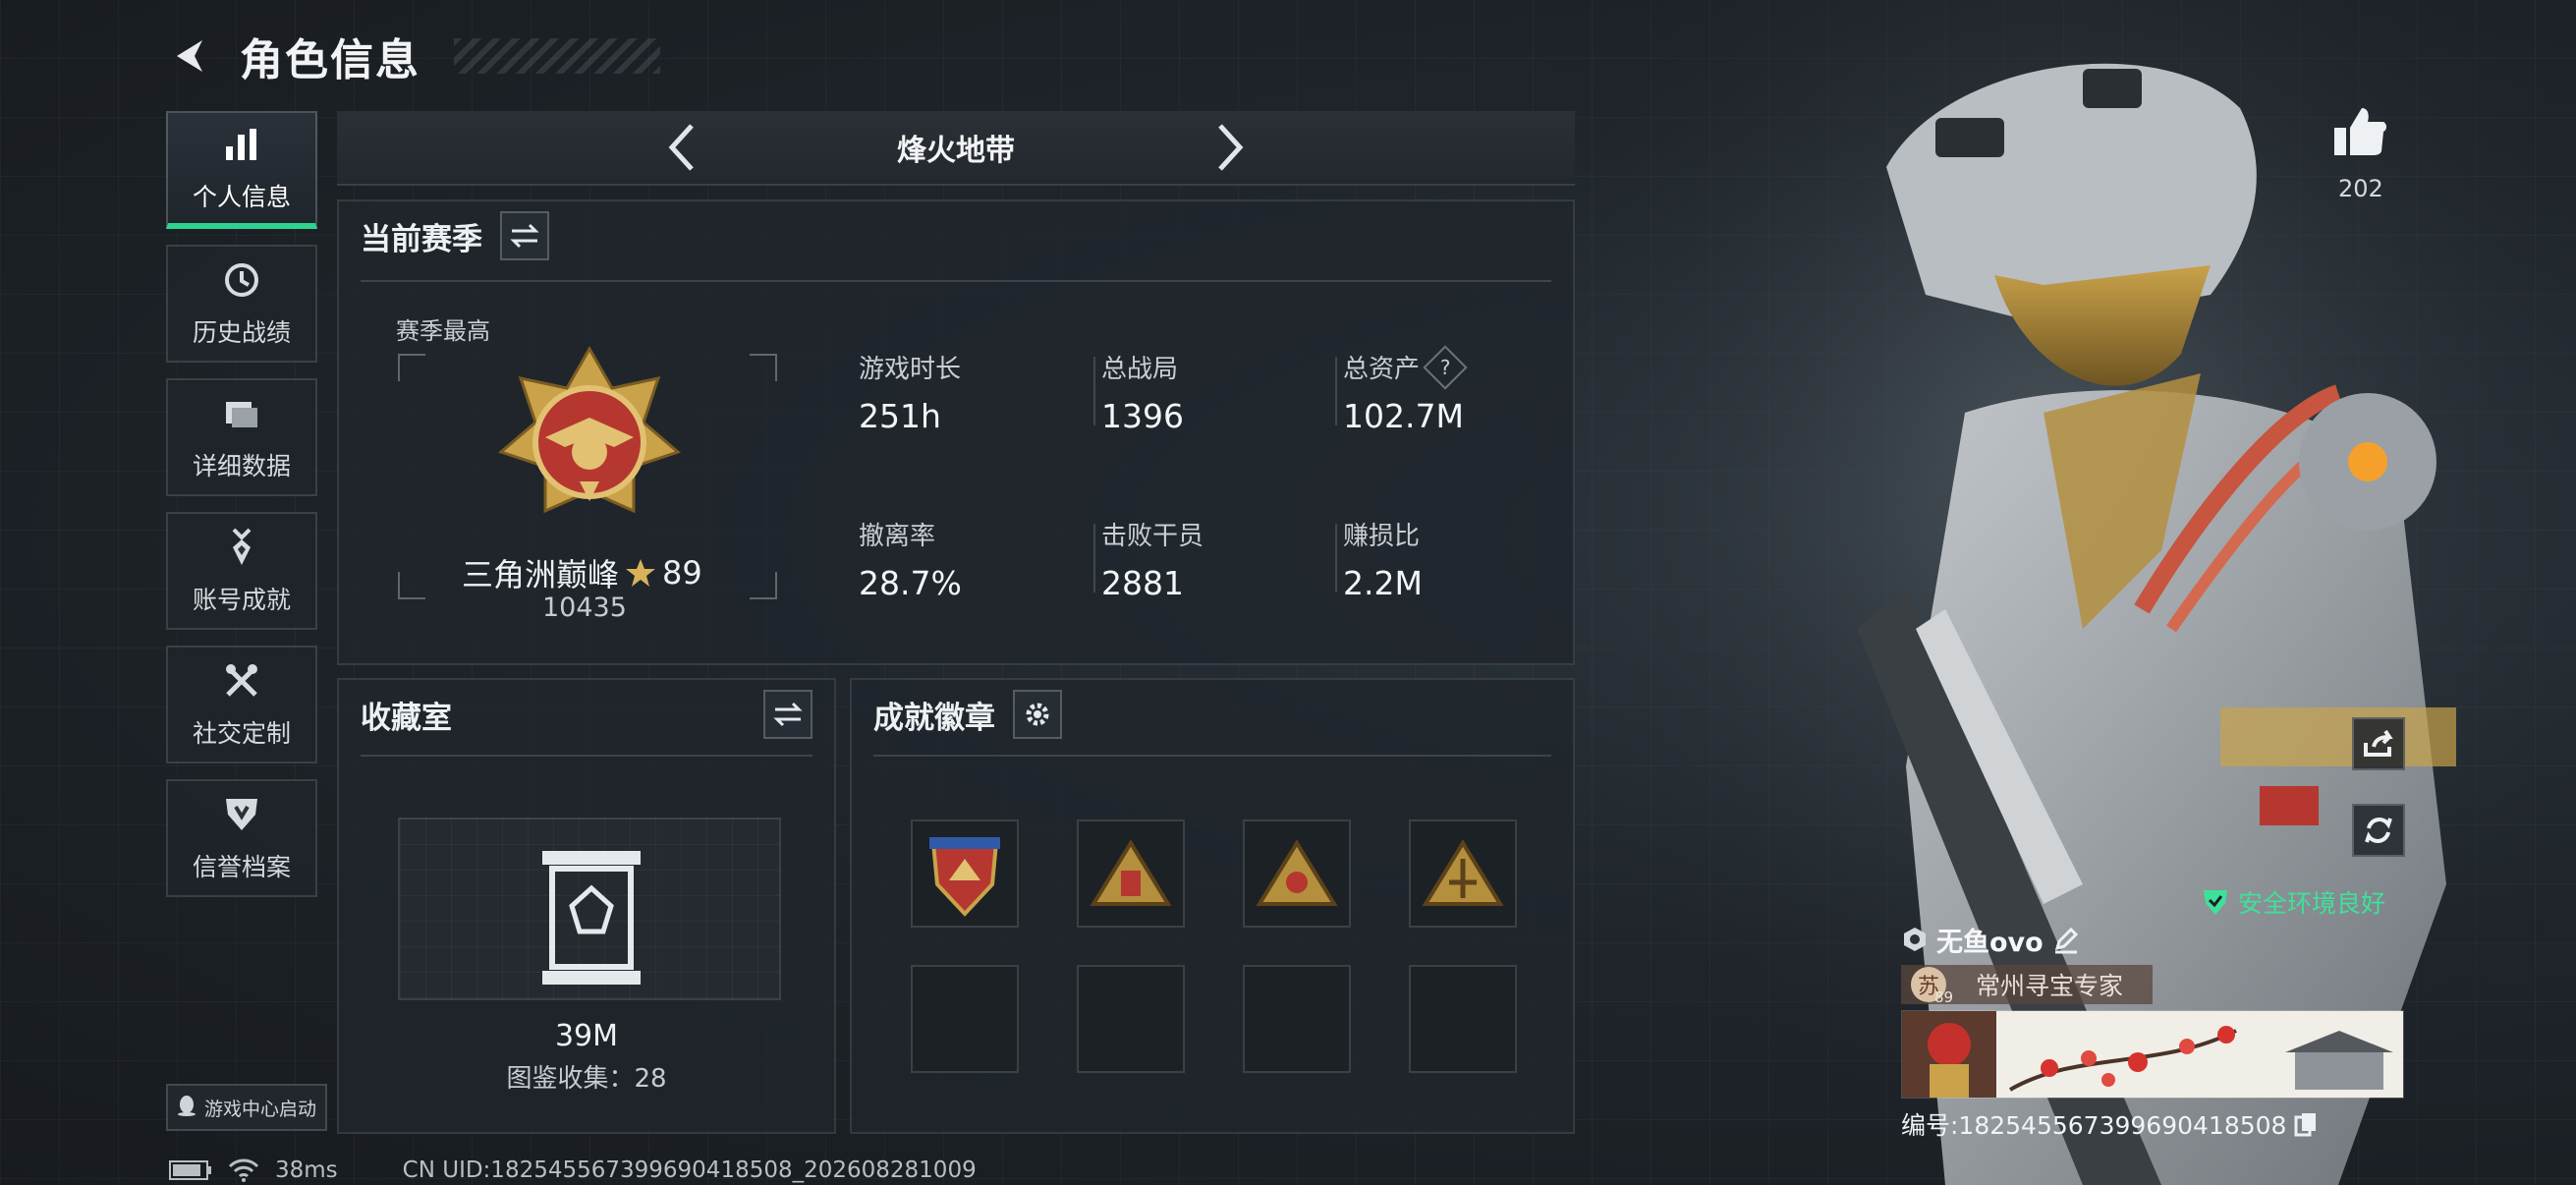 This screenshot has width=2576, height=1185. I want to click on vault-pedestal-icon, so click(591, 918).